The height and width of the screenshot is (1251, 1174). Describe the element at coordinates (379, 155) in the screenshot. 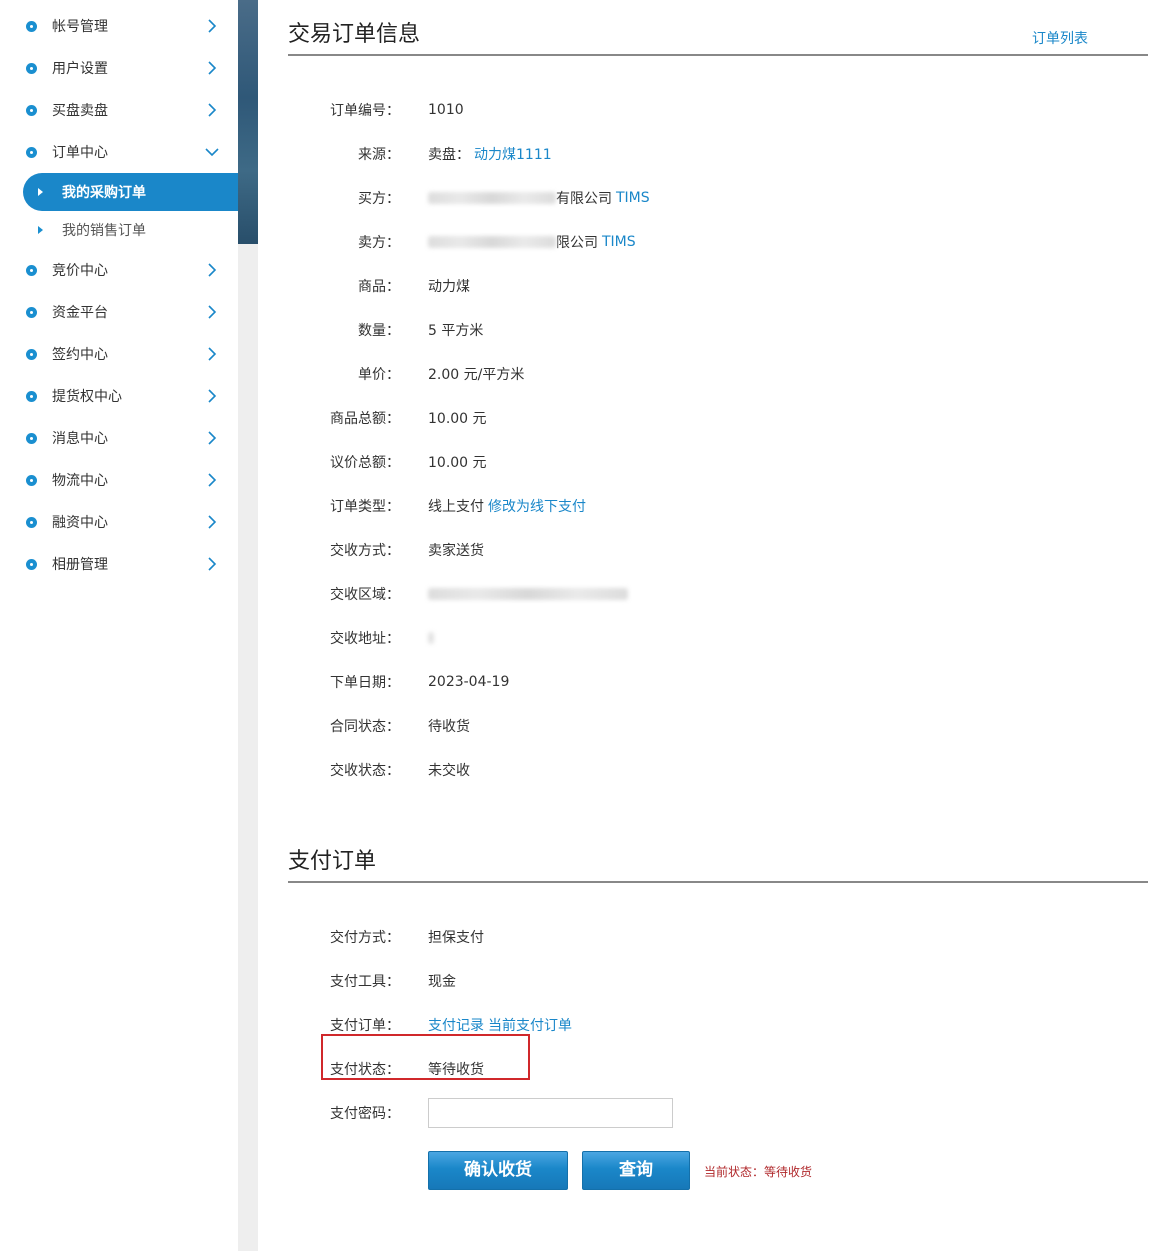

I see `field-label: 来源：` at that location.